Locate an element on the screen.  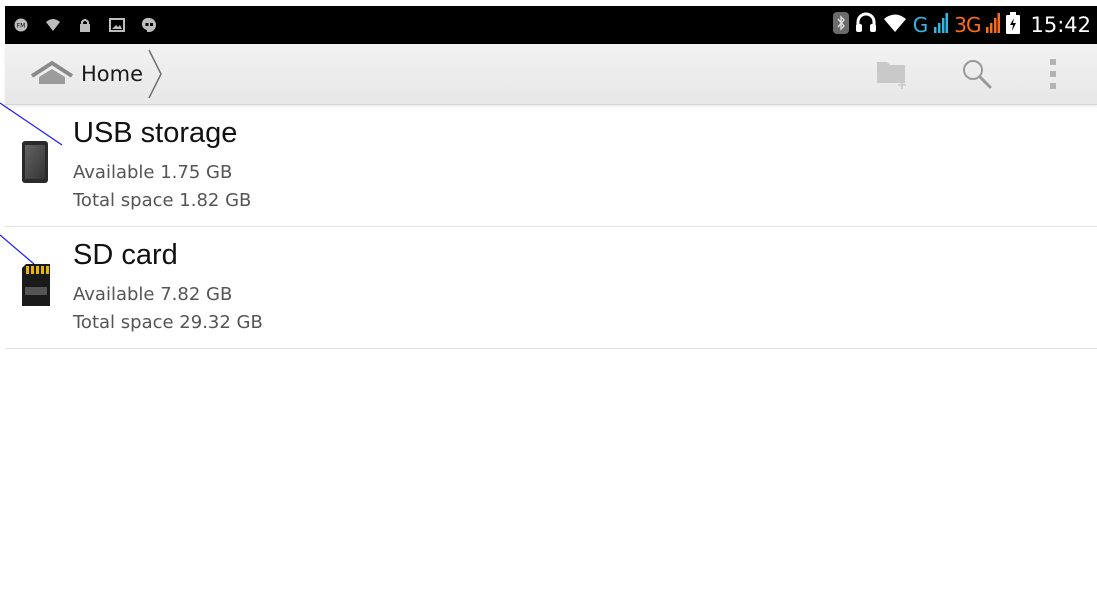
usb-storage-icon is located at coordinates (35, 162).